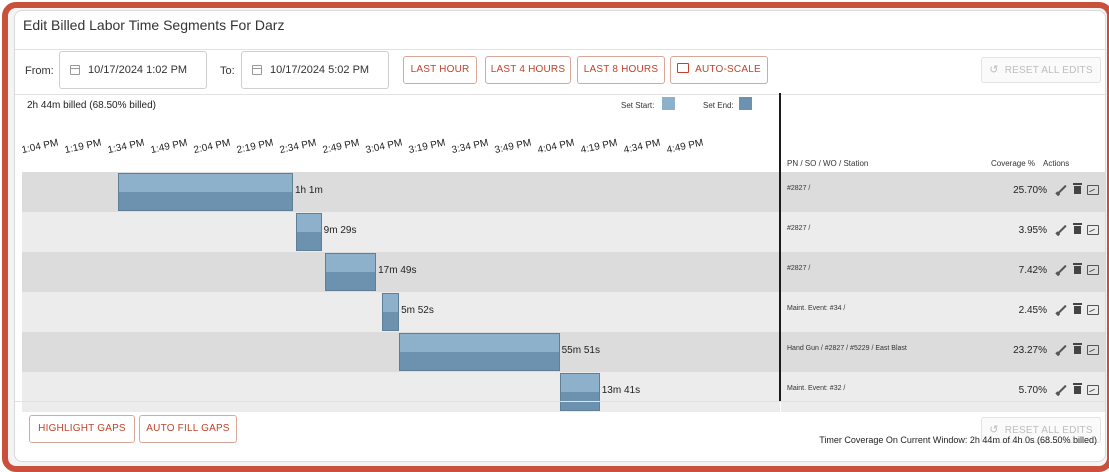 The width and height of the screenshot is (1109, 472). Describe the element at coordinates (1032, 390) in the screenshot. I see `coverage-cell: 5.70%` at that location.